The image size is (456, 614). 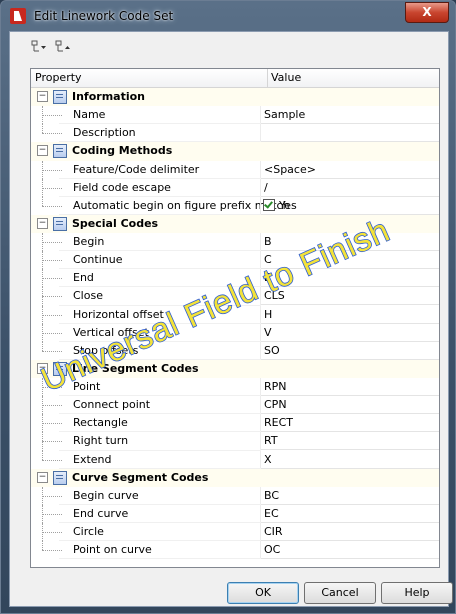 What do you see at coordinates (350, 460) in the screenshot?
I see `property-value-cell: X` at bounding box center [350, 460].